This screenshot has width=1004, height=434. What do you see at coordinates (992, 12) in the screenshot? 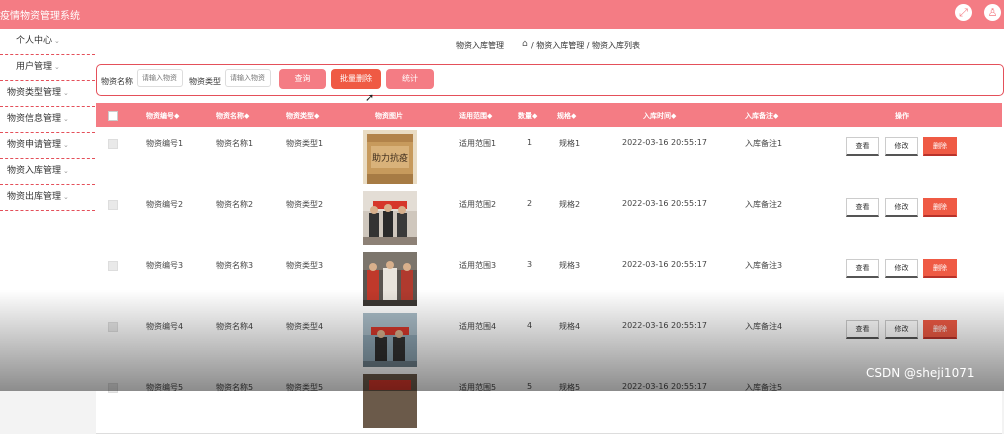
I see `user-icon: ♙` at bounding box center [992, 12].